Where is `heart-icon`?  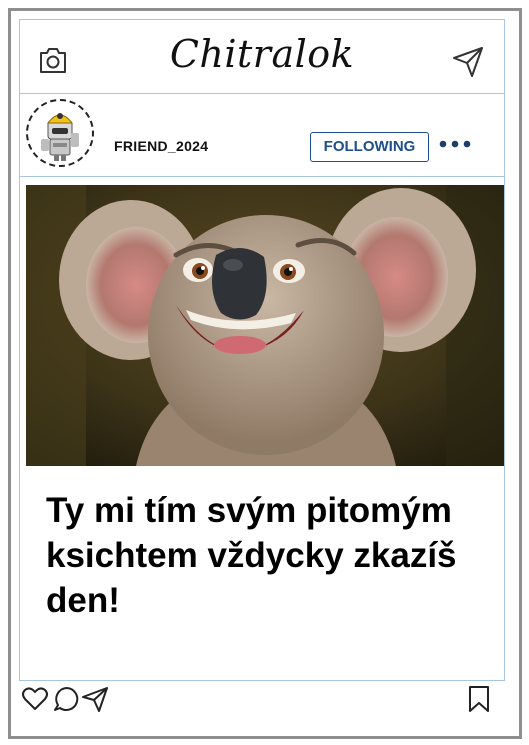
heart-icon is located at coordinates (35, 699).